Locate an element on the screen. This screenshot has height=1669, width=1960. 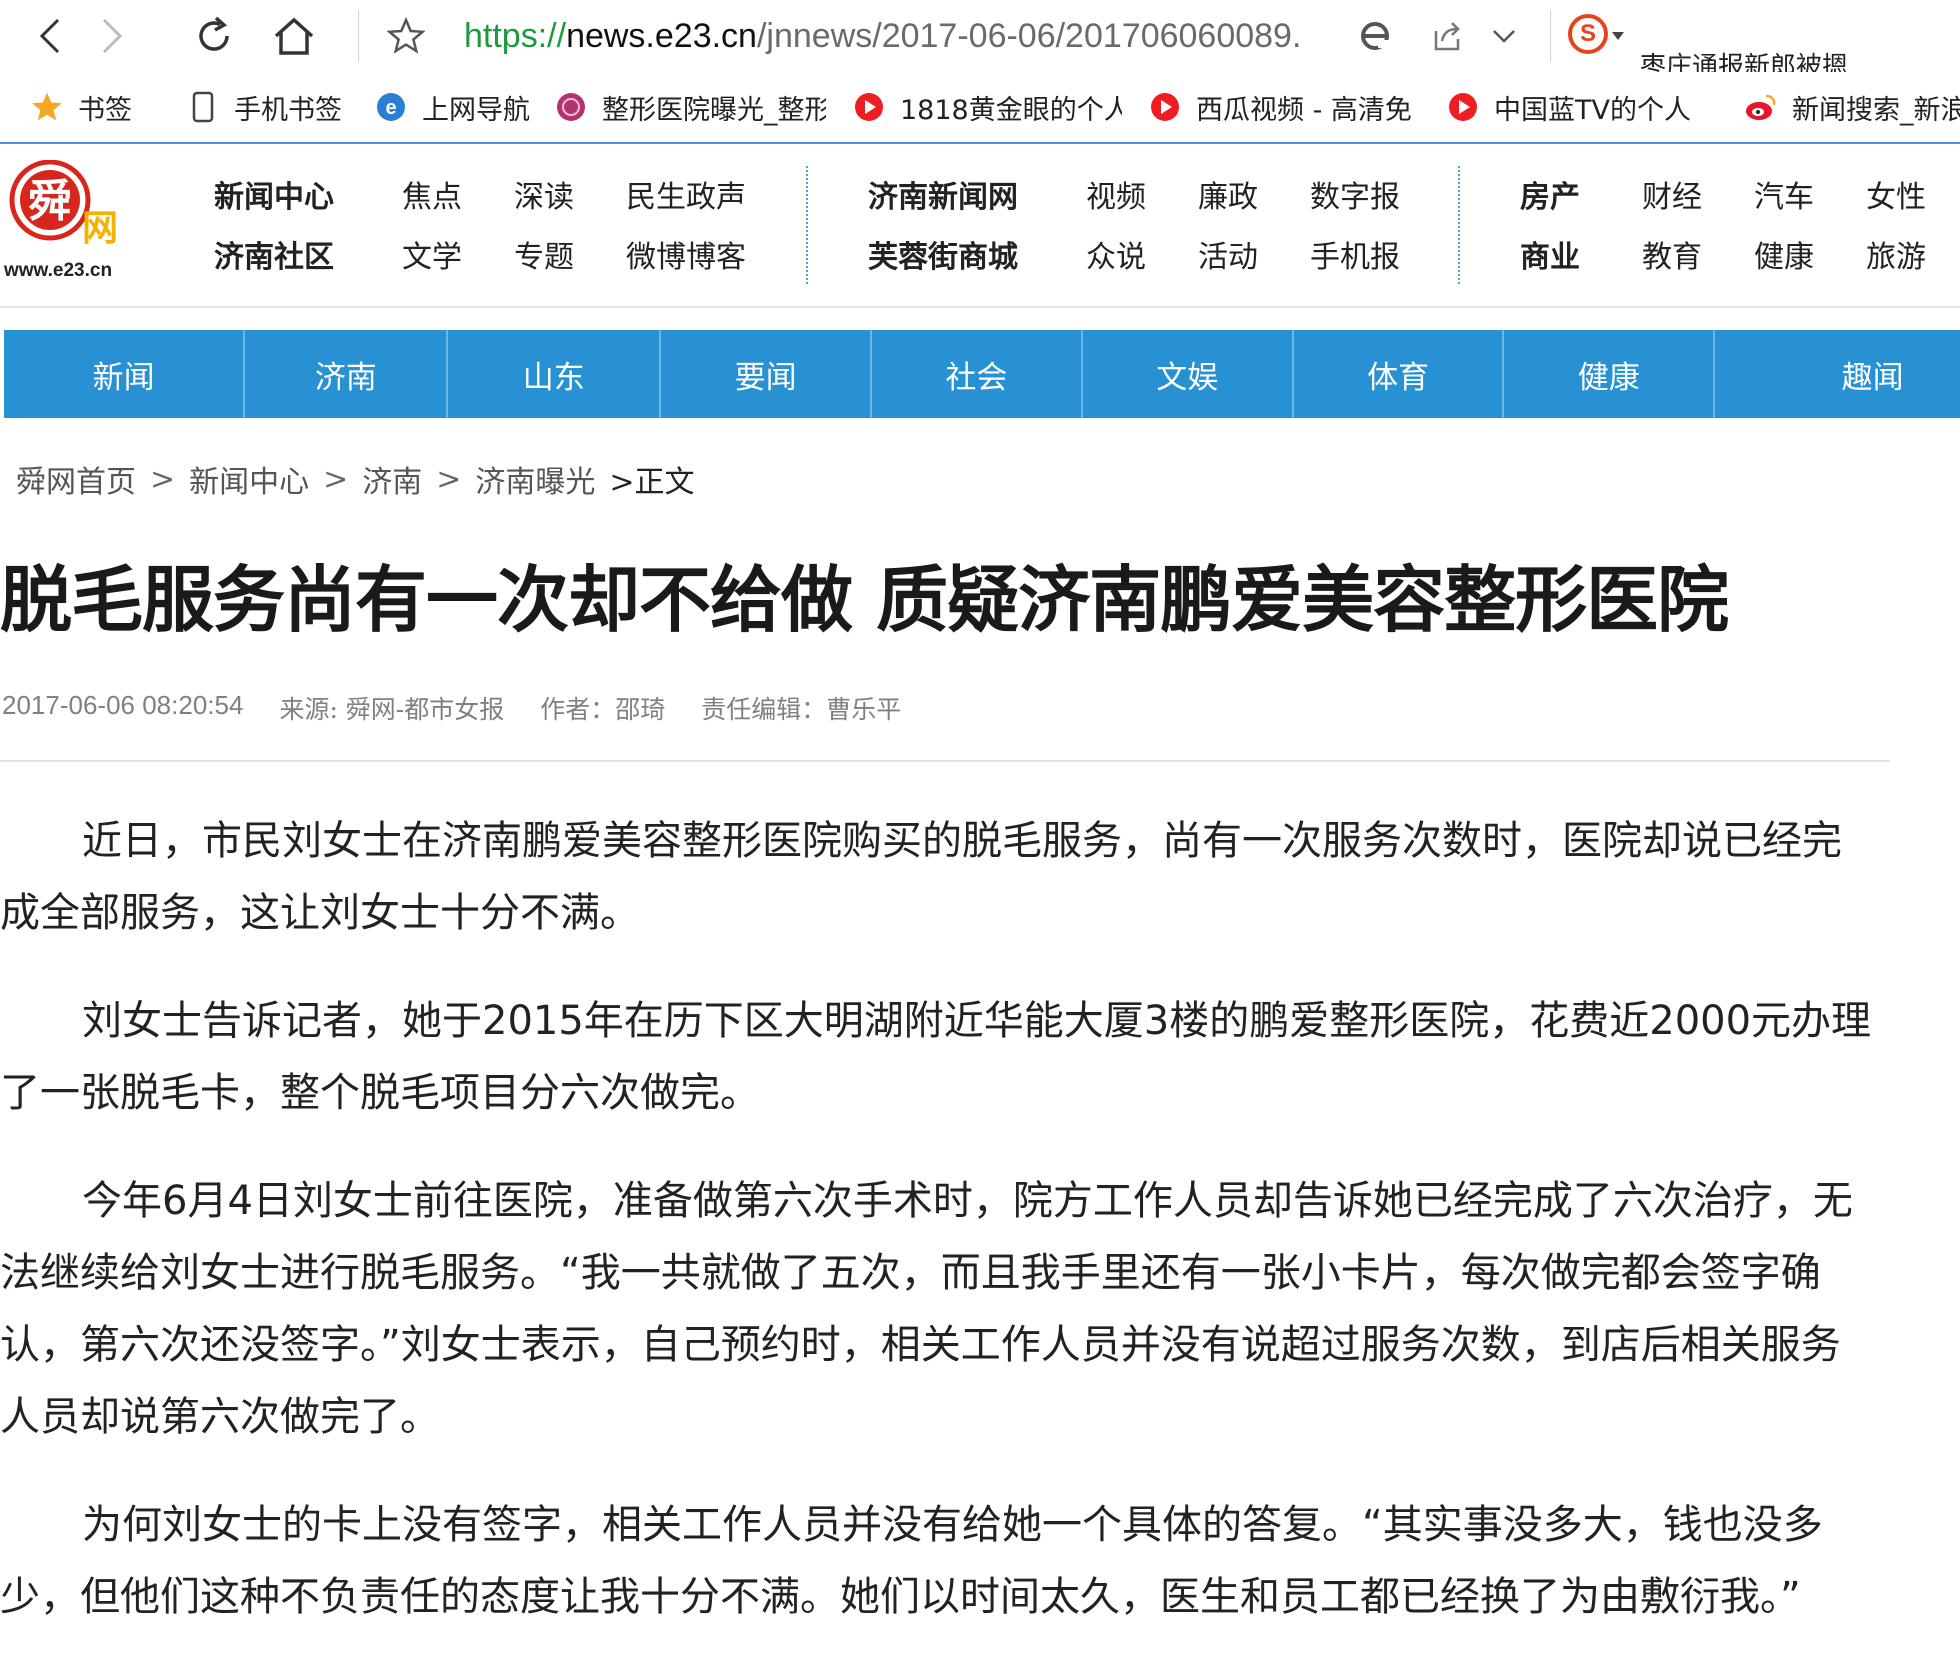
bookmark-item: 整形医院曝光_整形 is located at coordinates (690, 107).